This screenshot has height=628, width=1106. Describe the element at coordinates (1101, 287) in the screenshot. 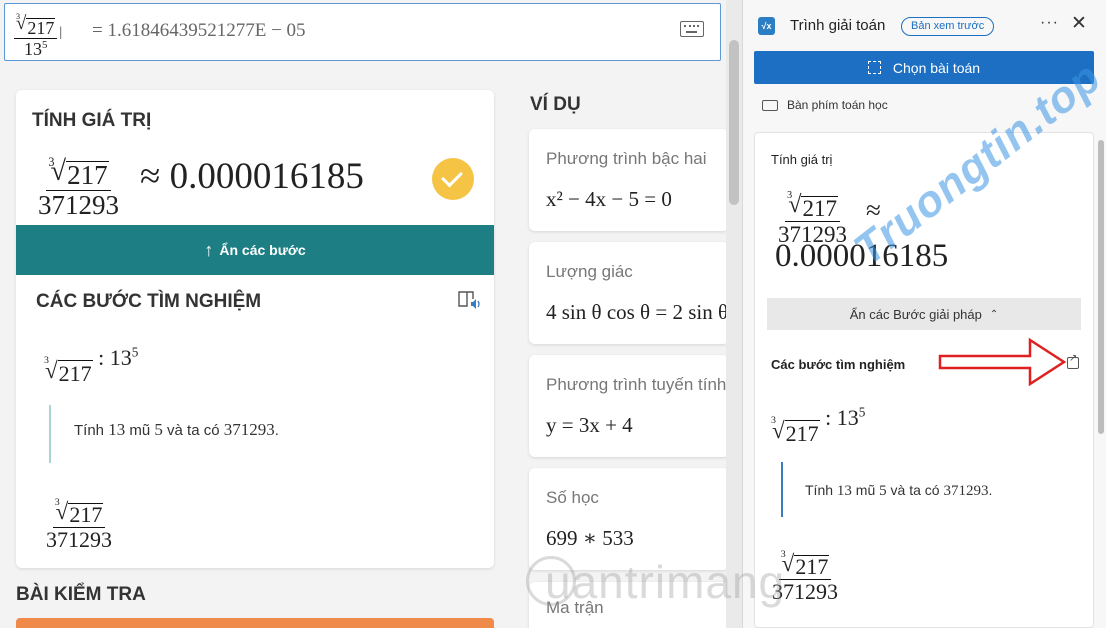

I see `panel-scrollbar-thumb` at that location.